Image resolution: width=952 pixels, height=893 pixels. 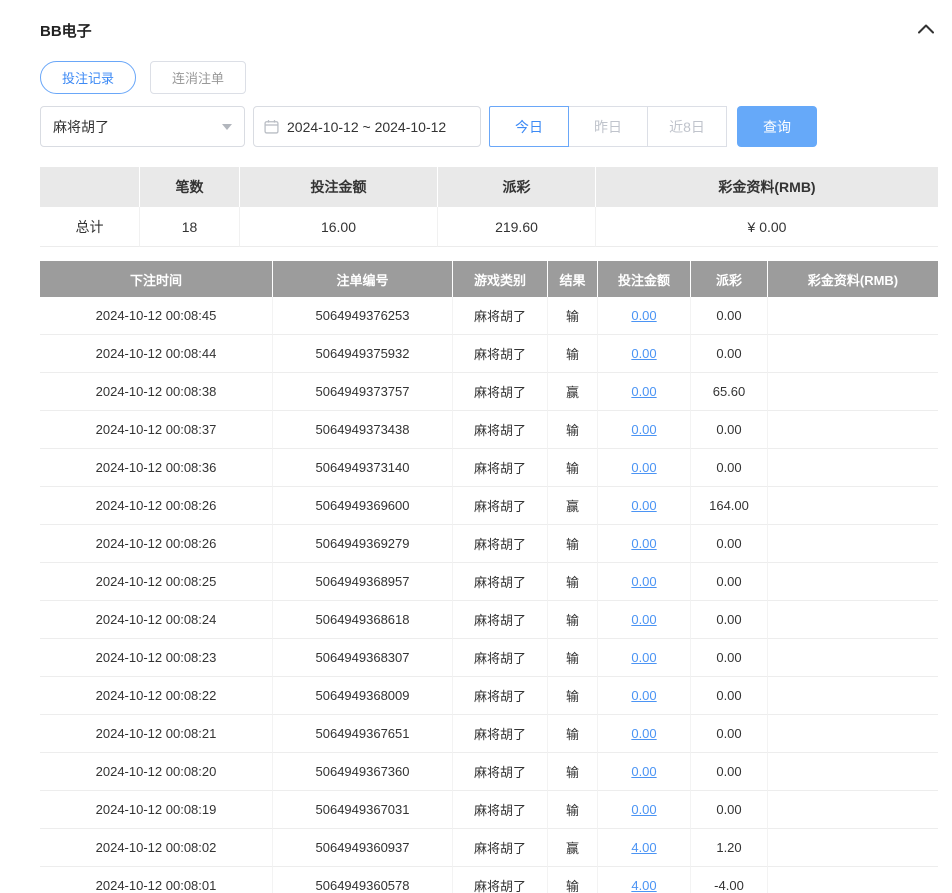 I want to click on chevron-down-icon, so click(x=227, y=126).